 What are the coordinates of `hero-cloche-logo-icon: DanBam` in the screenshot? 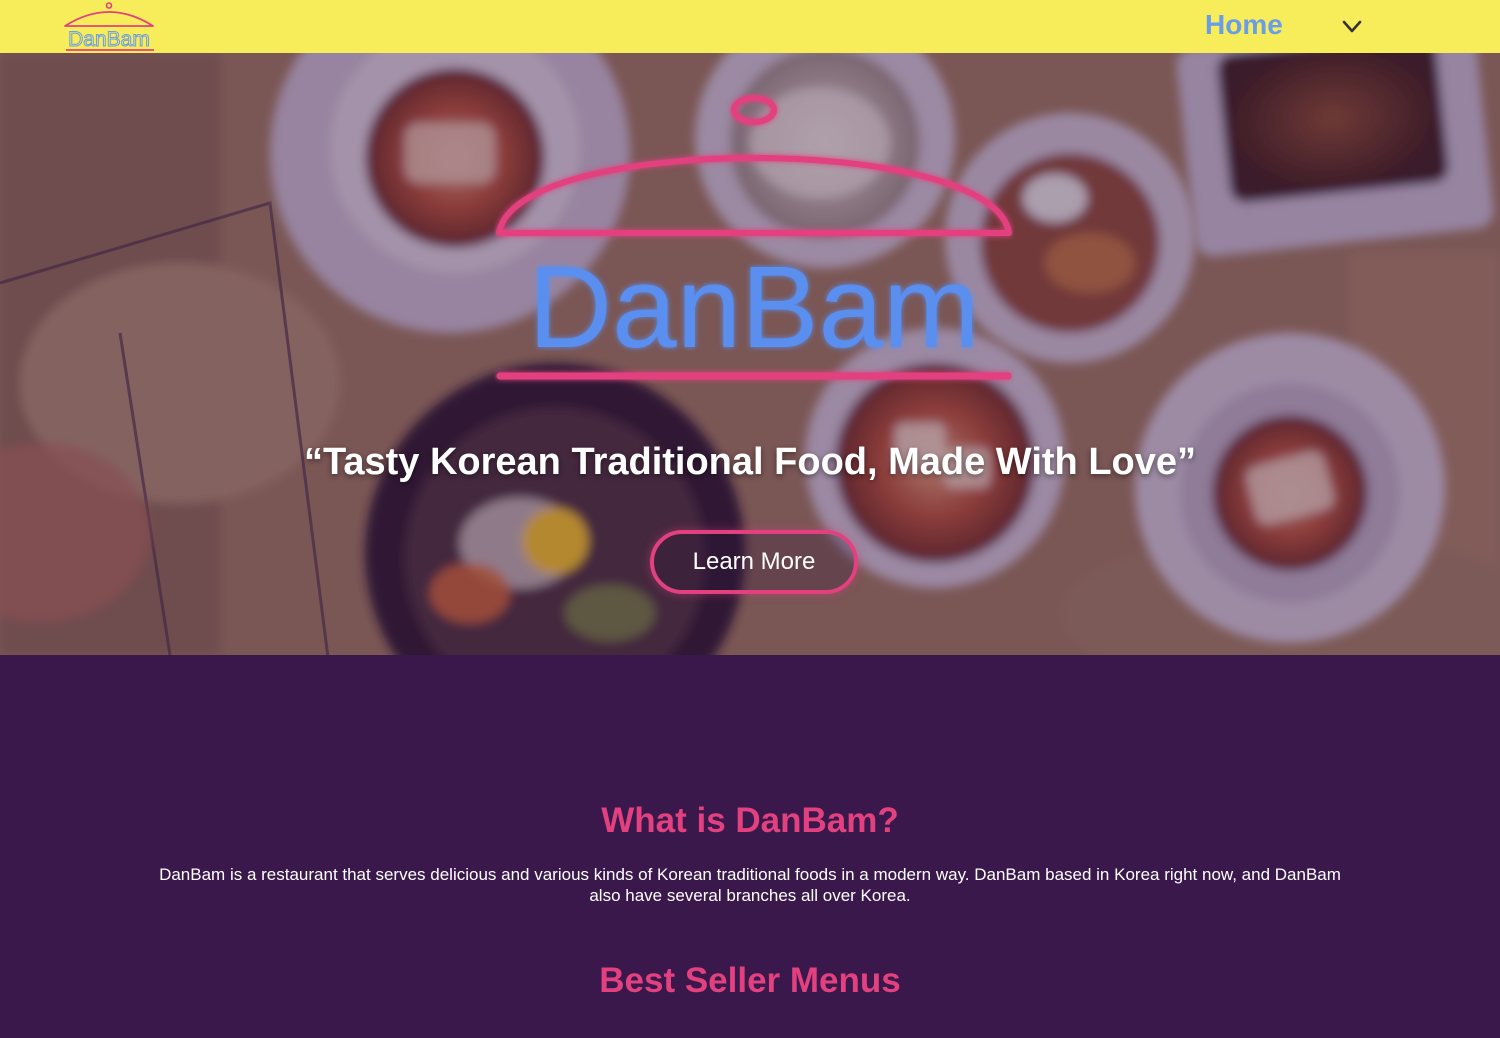 It's located at (754, 237).